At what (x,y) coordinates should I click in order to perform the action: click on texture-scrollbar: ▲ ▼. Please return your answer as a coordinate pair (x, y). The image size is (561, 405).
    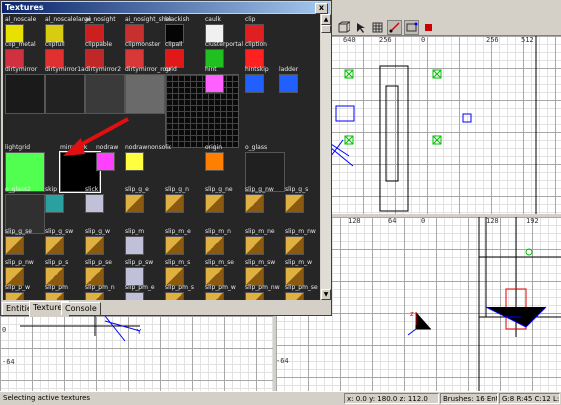
    Looking at the image, I should click on (326, 157).